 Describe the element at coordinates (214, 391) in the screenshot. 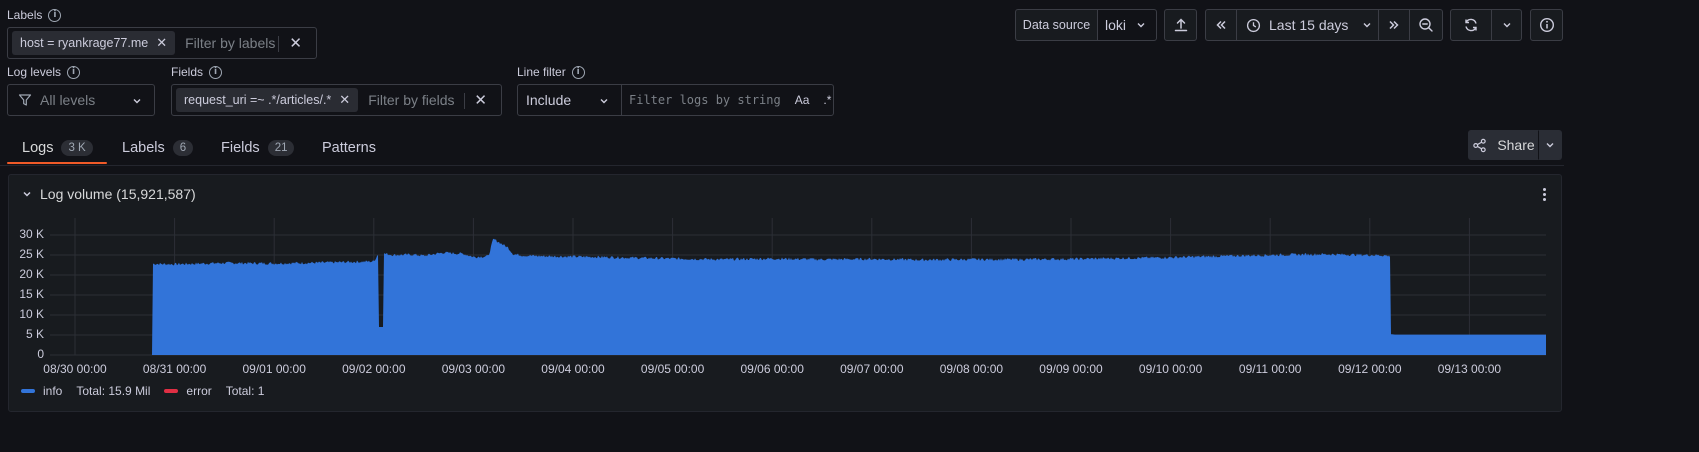

I see `legend-item-error: error Total: 1` at that location.